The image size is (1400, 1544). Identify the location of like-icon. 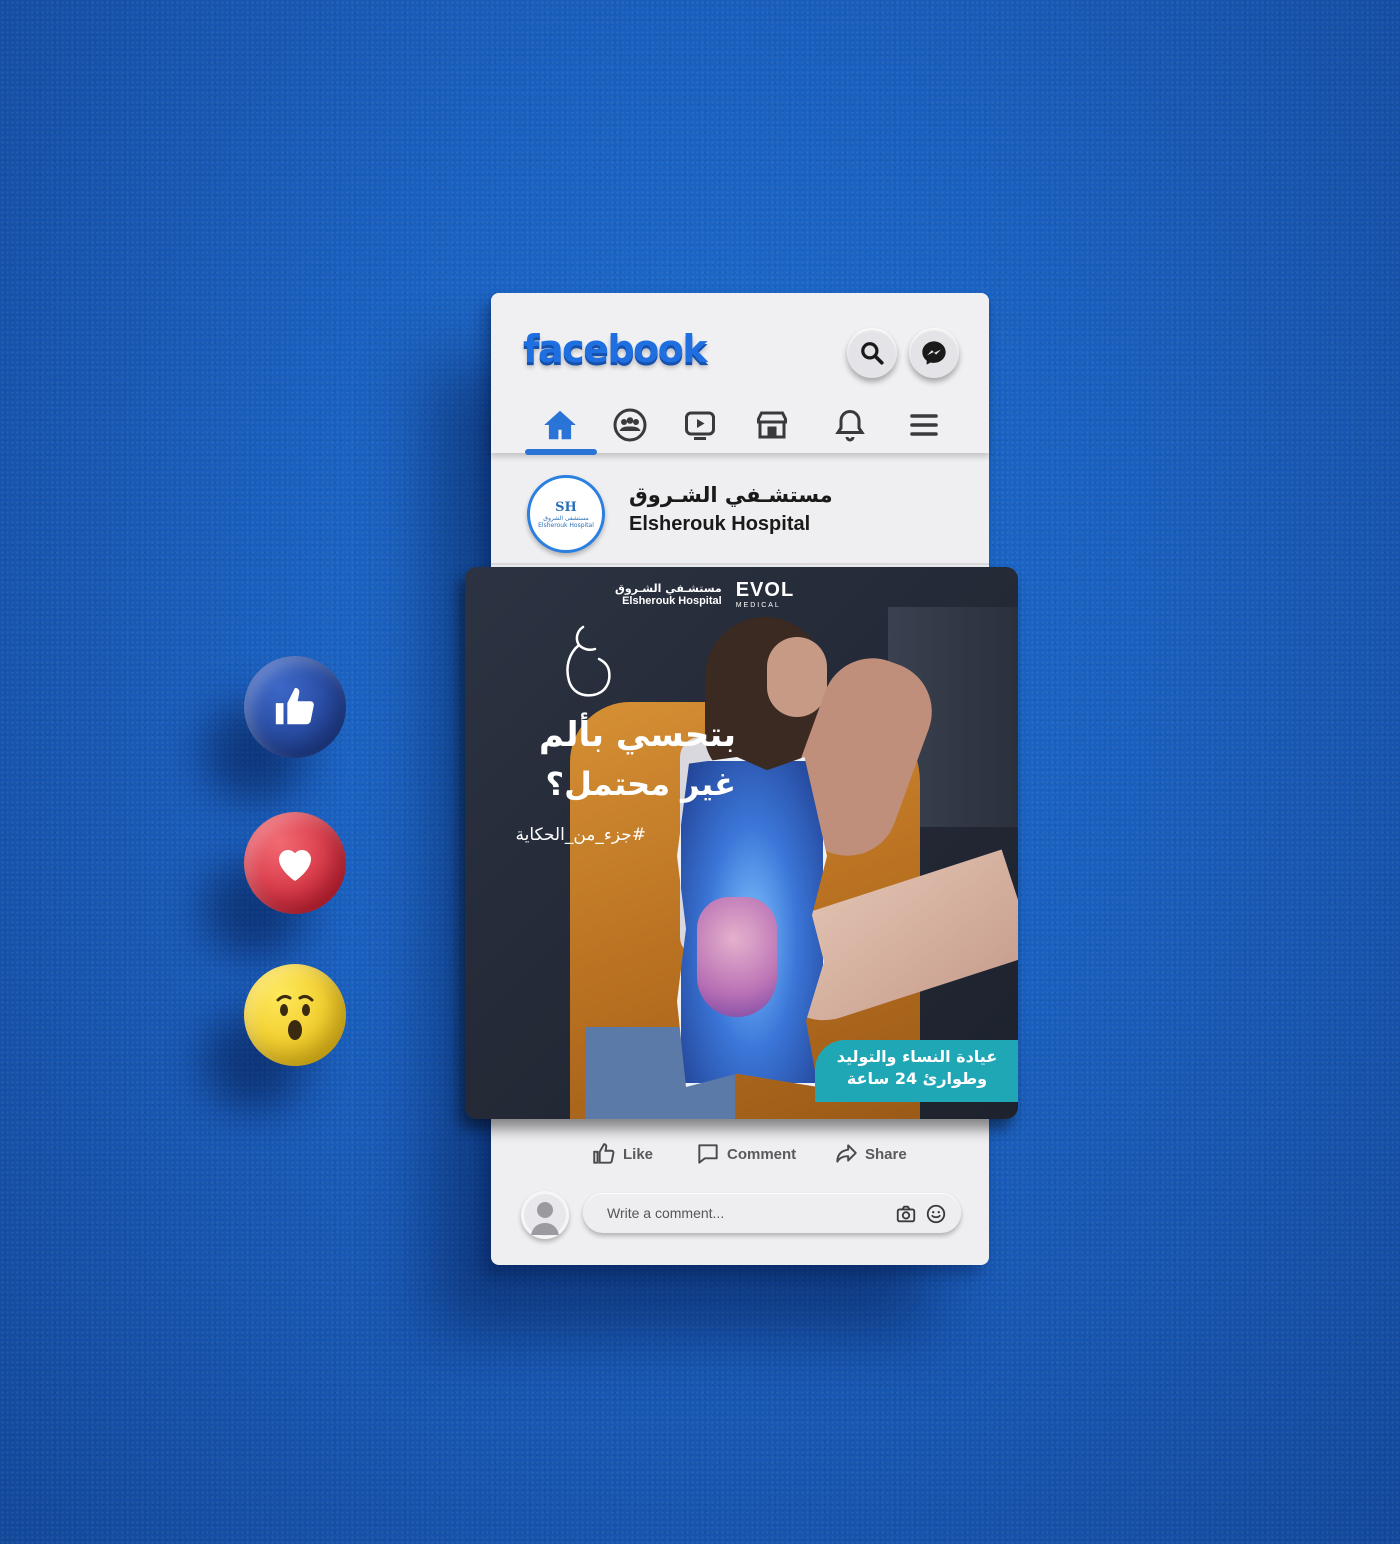
(294, 706).